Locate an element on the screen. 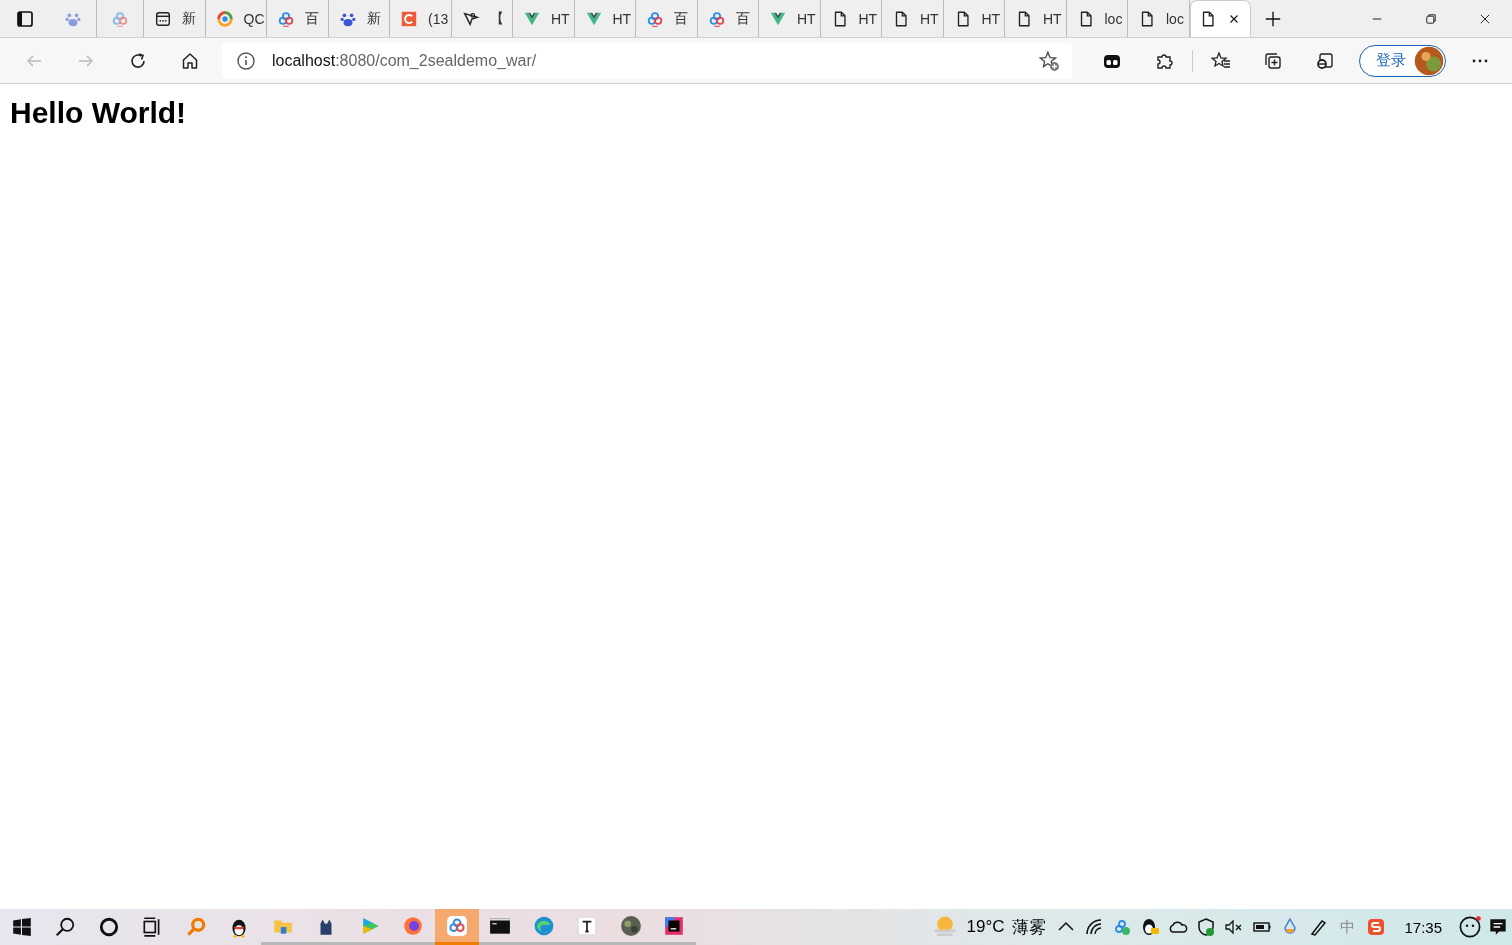 The image size is (1512, 945). shield-icon is located at coordinates (1206, 927).